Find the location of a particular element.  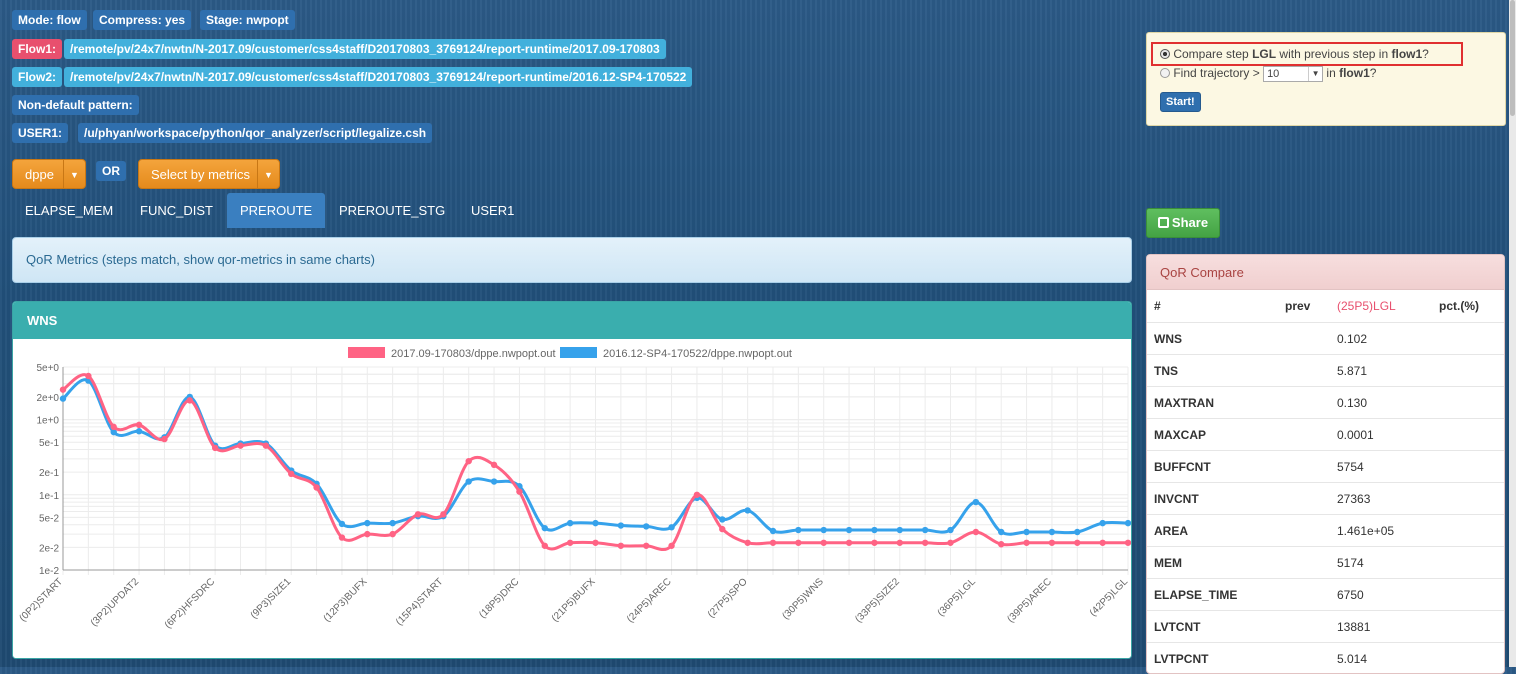

y-tick-label: 1e+0 is located at coordinates (47, 421).